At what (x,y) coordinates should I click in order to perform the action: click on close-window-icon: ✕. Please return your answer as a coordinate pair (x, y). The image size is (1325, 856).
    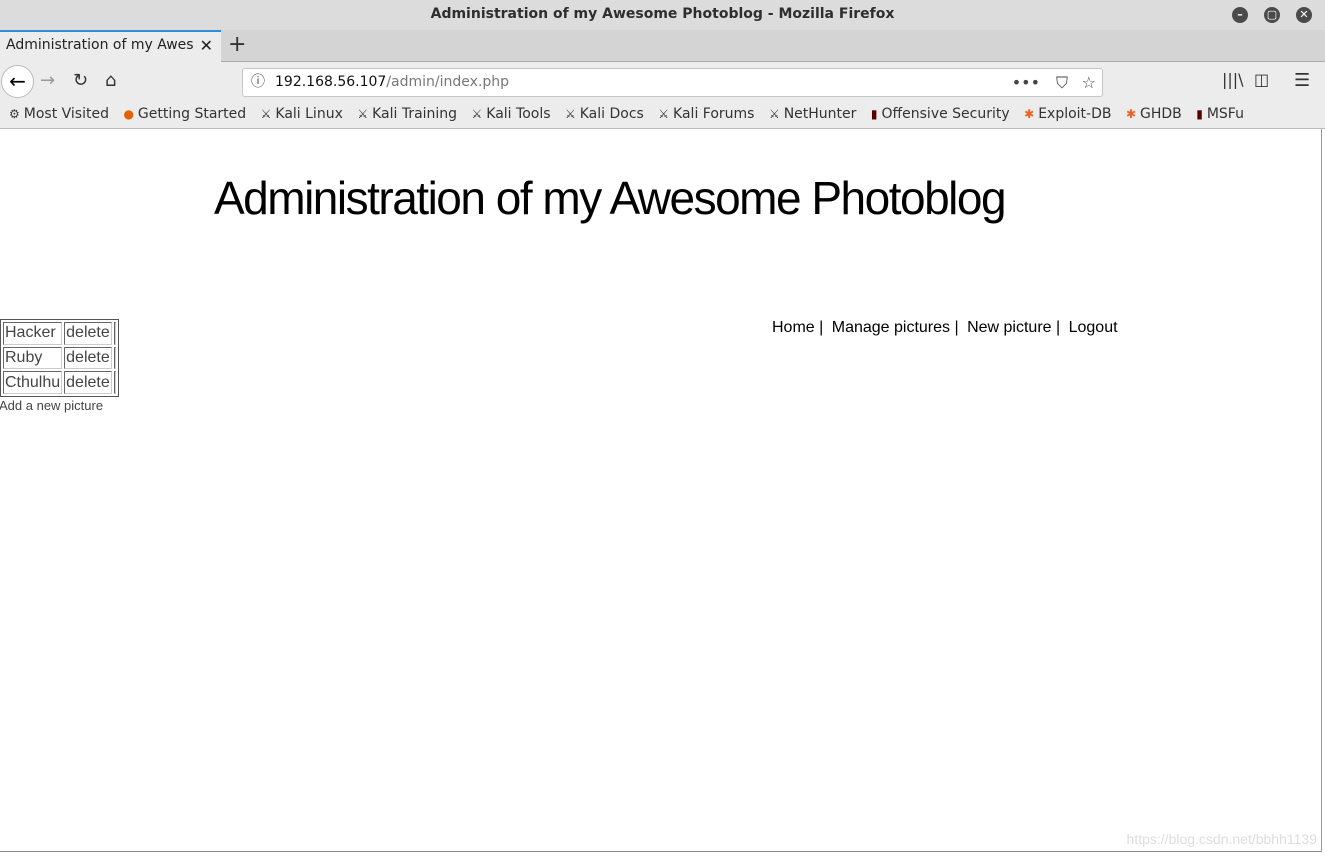
    Looking at the image, I should click on (1304, 15).